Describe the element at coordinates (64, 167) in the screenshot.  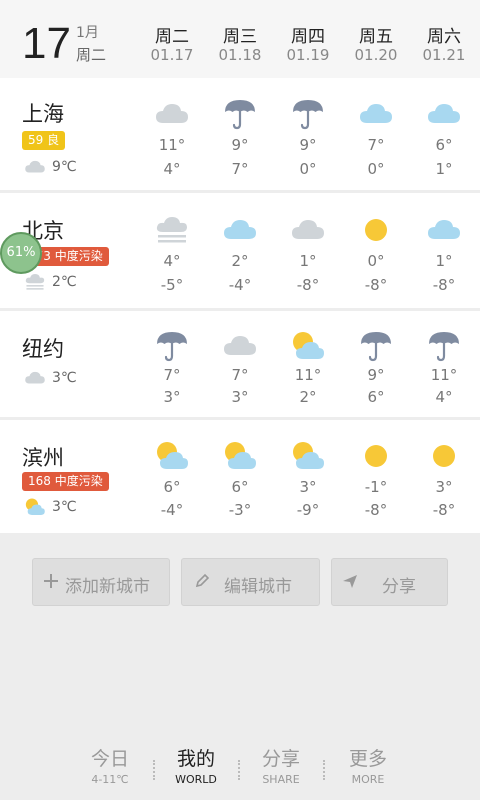
I see `current-temp: 9℃` at that location.